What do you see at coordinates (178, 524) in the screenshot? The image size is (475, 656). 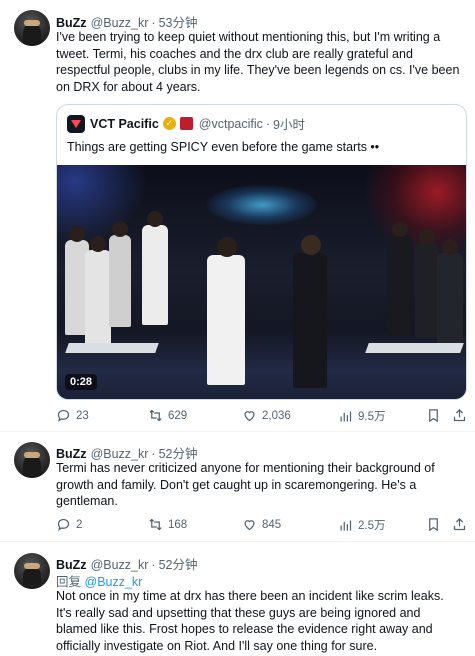 I see `retweet-count: 168` at bounding box center [178, 524].